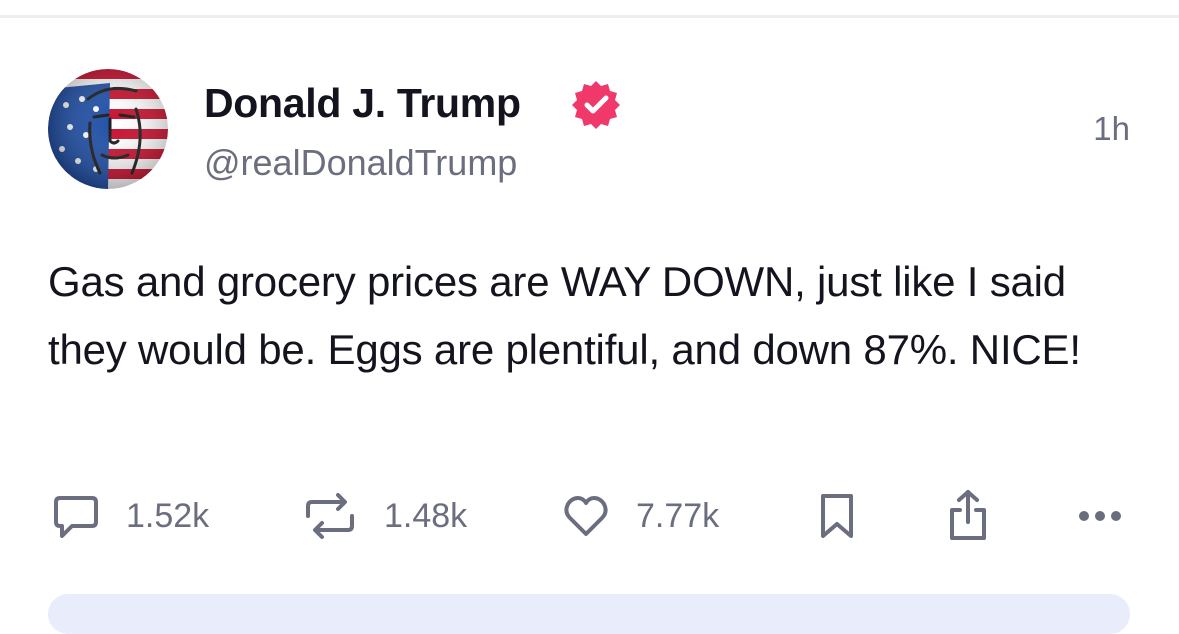  What do you see at coordinates (76, 517) in the screenshot?
I see `comment-icon` at bounding box center [76, 517].